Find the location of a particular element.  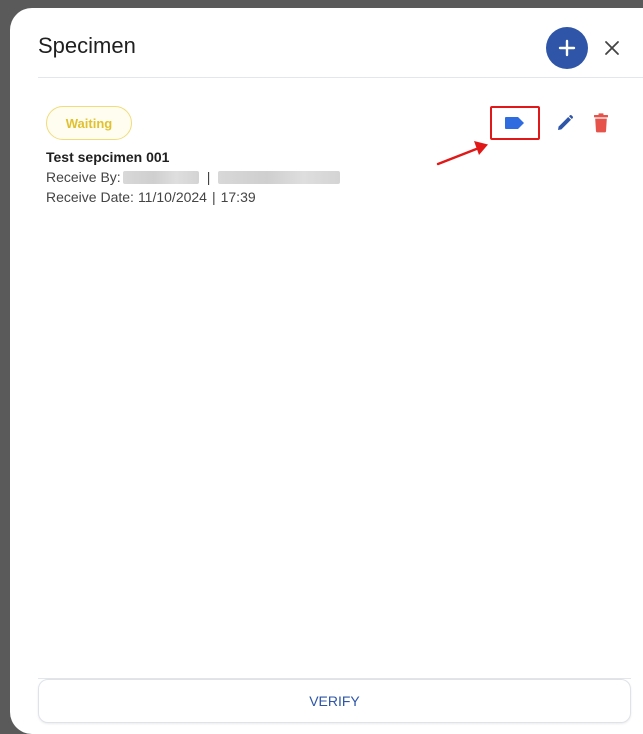

label-tag-icon is located at coordinates (514, 123).